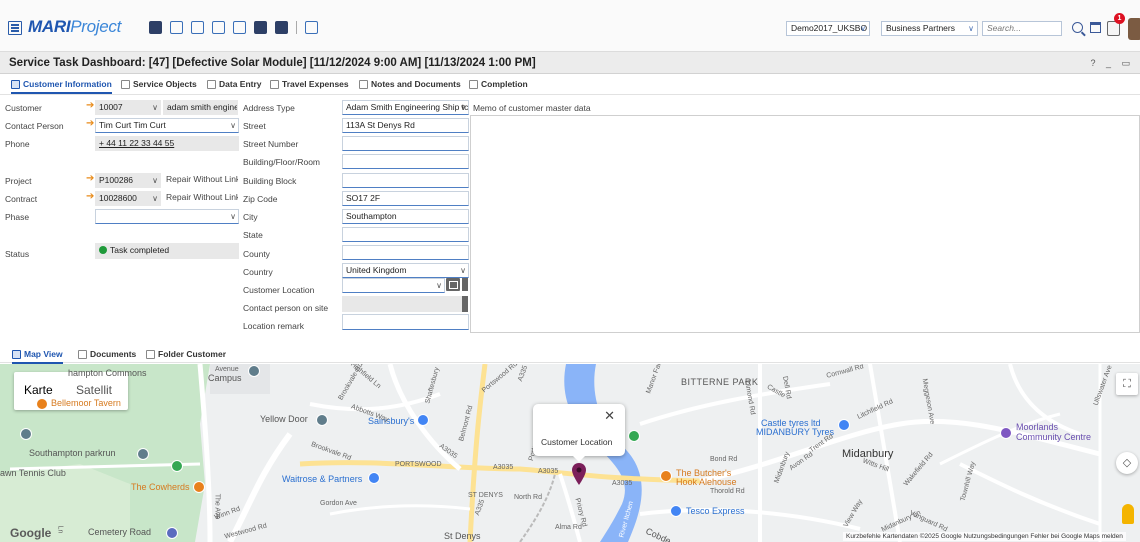  What do you see at coordinates (61, 86) in the screenshot?
I see `tab-customer-information: Customer Information` at bounding box center [61, 86].